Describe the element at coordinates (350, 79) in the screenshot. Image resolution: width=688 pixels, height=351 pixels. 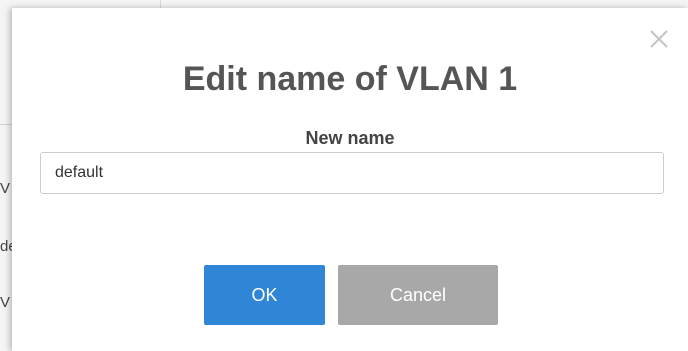
I see `dialog-title: Edit name of VLAN 1` at that location.